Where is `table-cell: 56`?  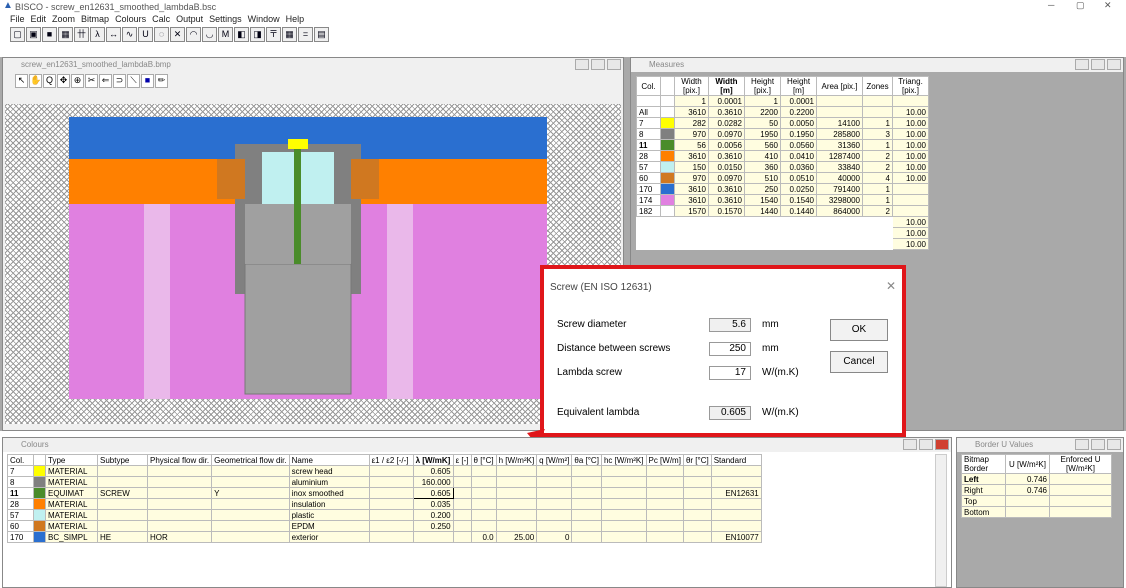
table-cell: 56 is located at coordinates (691, 145).